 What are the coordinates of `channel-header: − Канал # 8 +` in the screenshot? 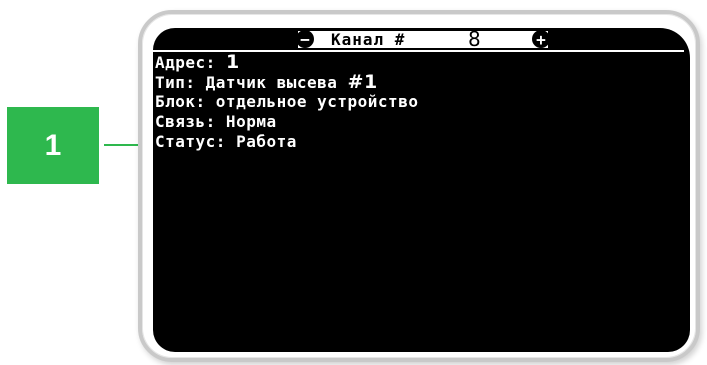 It's located at (421, 40).